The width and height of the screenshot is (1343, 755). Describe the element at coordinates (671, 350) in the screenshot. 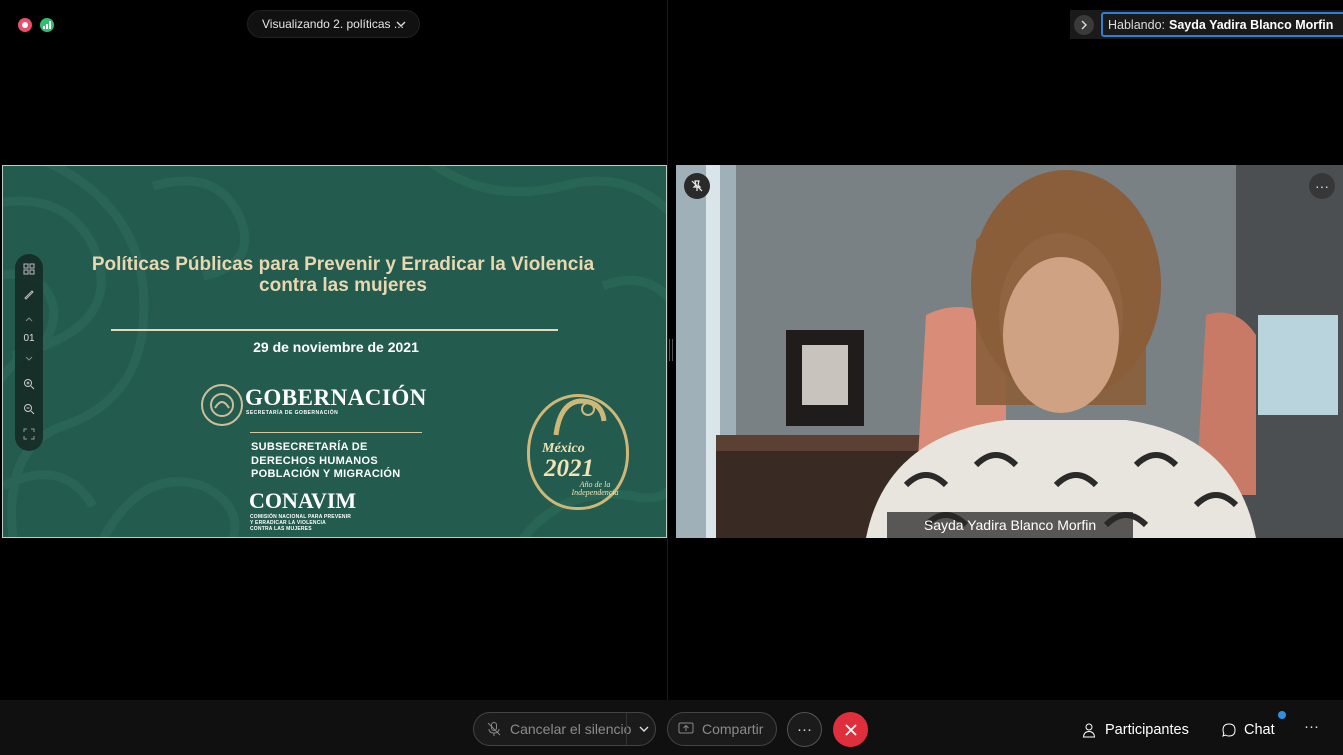

I see `split-resize-handle` at that location.